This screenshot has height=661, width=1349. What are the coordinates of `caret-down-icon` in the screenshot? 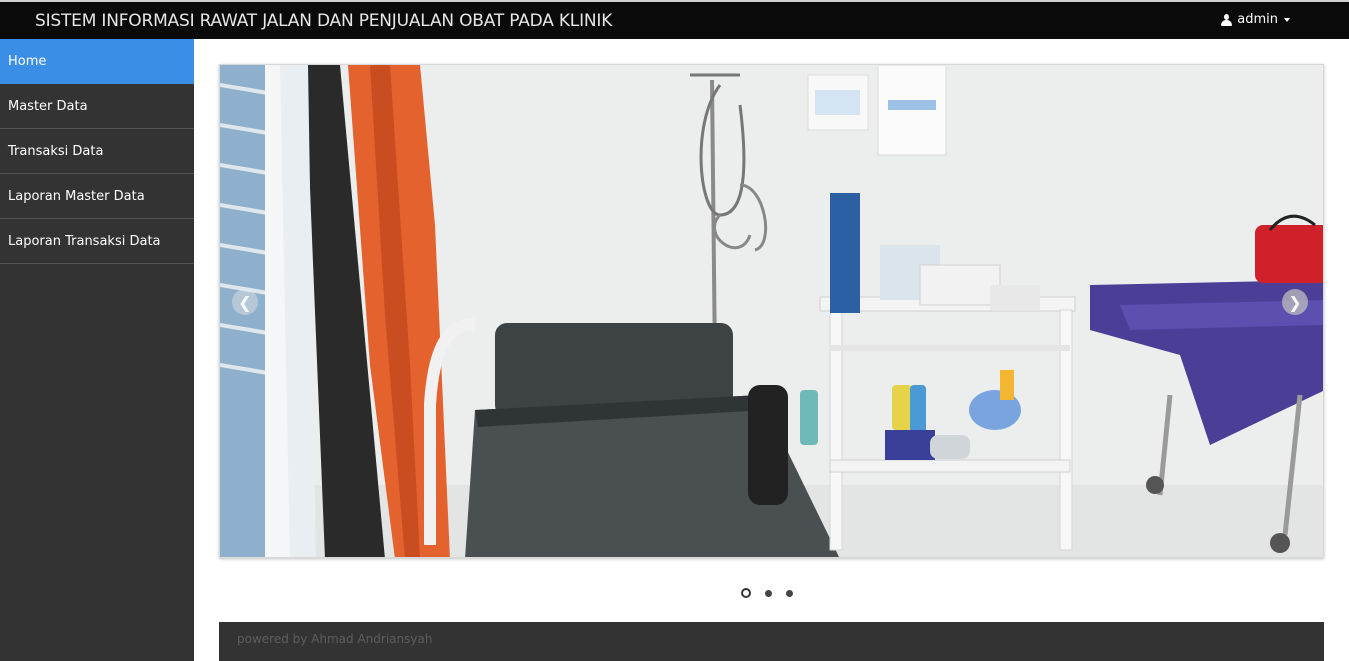 It's located at (1287, 19).